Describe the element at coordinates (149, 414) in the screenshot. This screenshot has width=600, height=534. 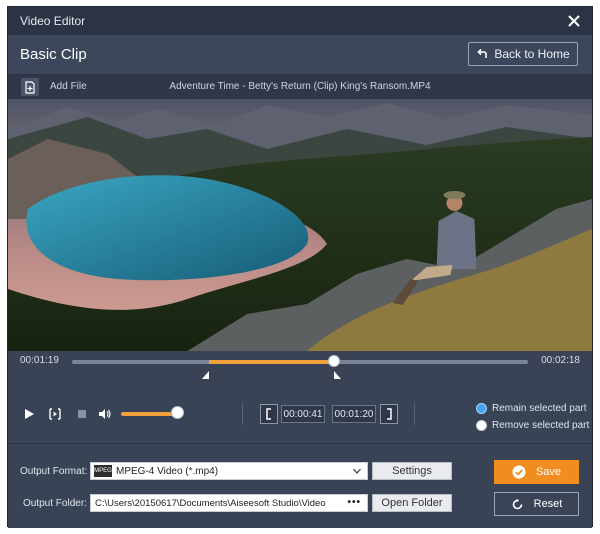
I see `volume-slider` at that location.